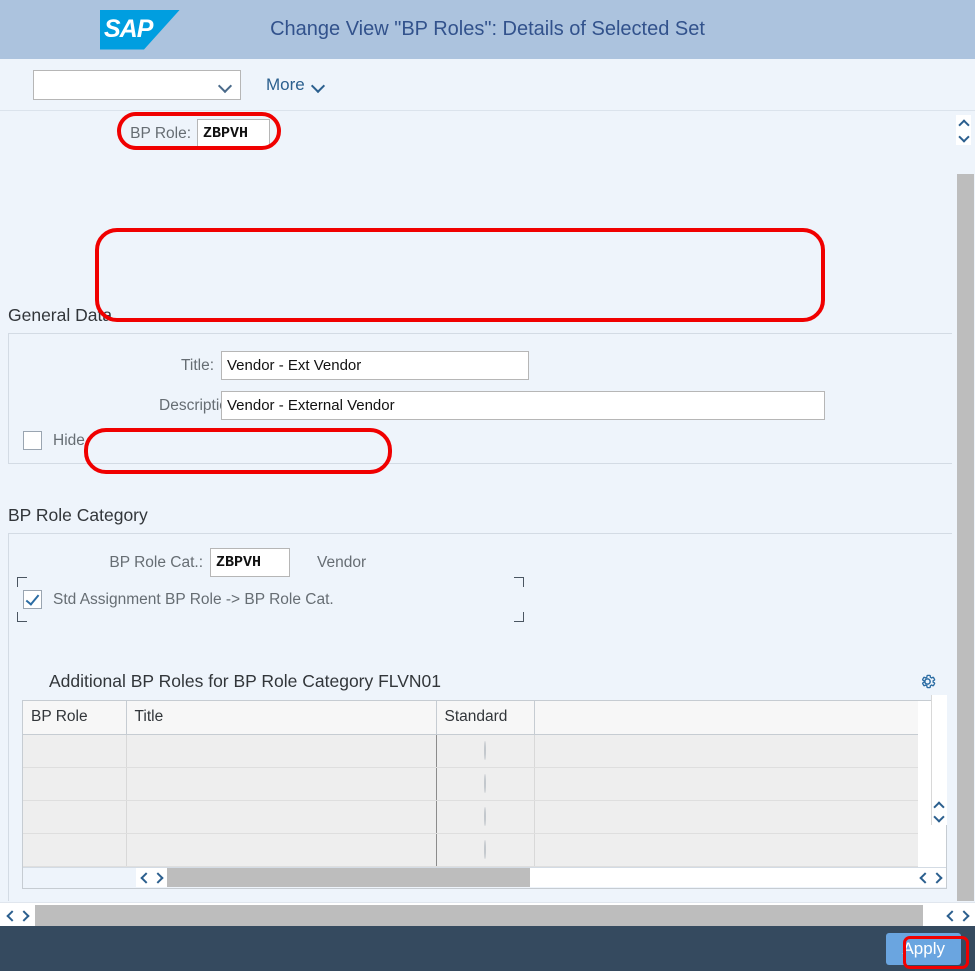 The width and height of the screenshot is (975, 971). I want to click on table-hscroll-right-arrows, so click(930, 877).